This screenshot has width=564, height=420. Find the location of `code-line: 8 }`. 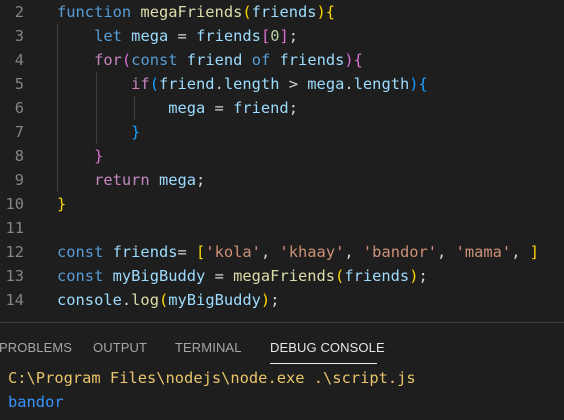

code-line: 8 } is located at coordinates (282, 156).